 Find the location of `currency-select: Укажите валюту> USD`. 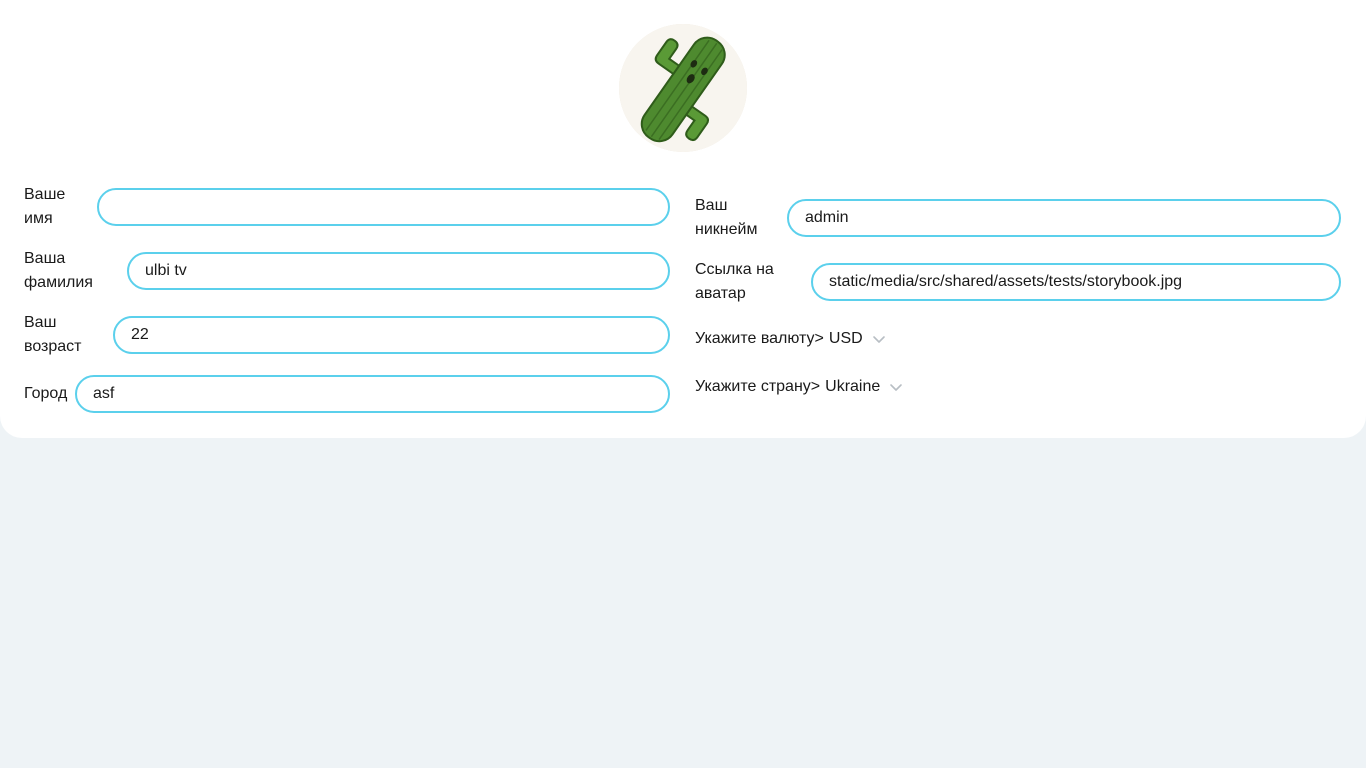

currency-select: Укажите валюту> USD is located at coordinates (791, 339).